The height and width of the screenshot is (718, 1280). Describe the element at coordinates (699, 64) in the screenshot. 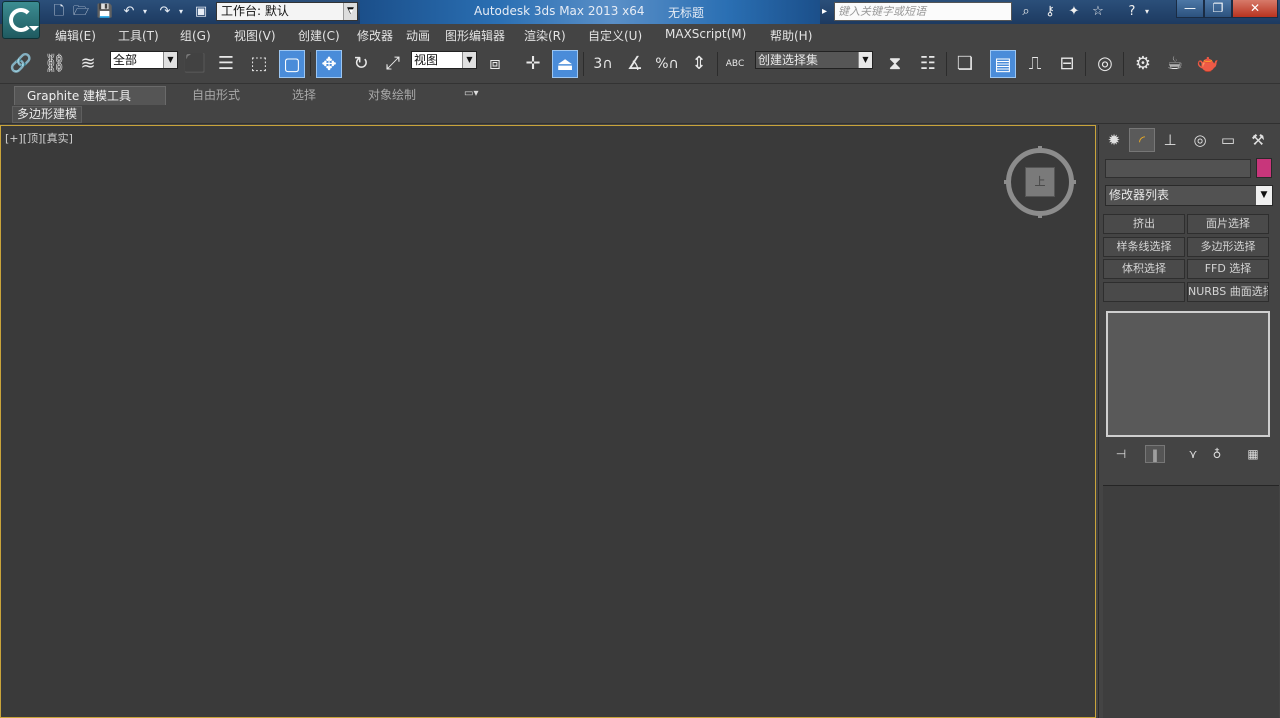

I see `spinner-snap-icon: ⇕` at that location.